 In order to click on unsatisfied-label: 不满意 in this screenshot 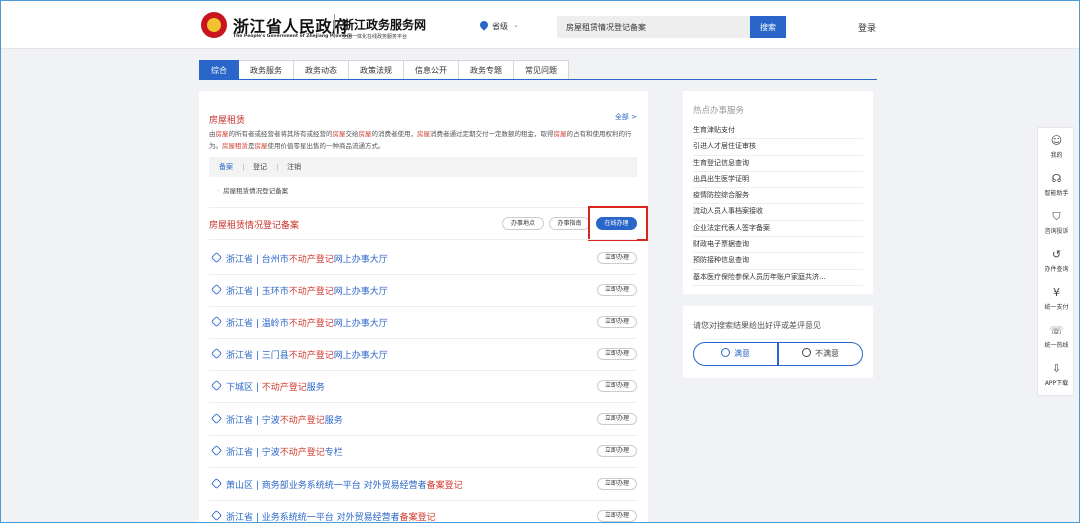, I will do `click(827, 353)`.